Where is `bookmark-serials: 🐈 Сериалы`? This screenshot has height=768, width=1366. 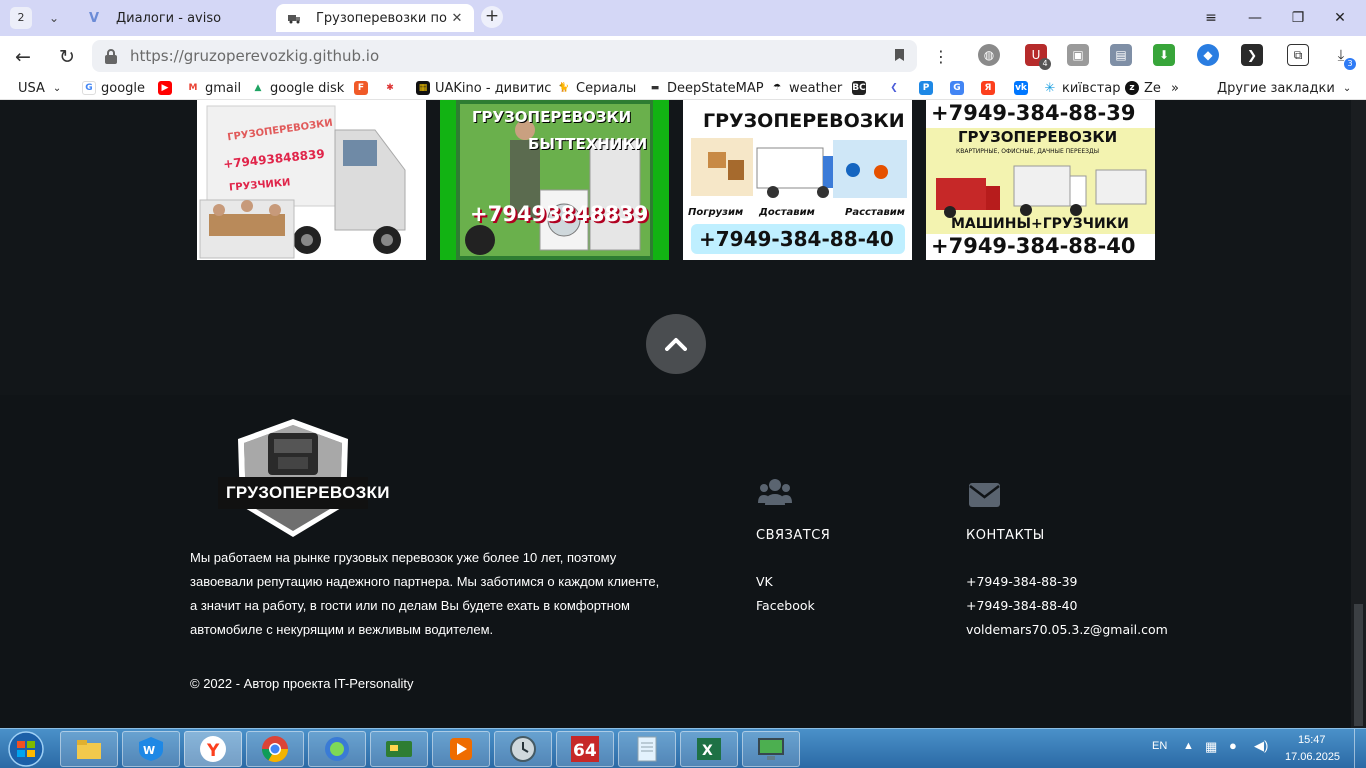
bookmark-serials: 🐈 Сериалы is located at coordinates (596, 88).